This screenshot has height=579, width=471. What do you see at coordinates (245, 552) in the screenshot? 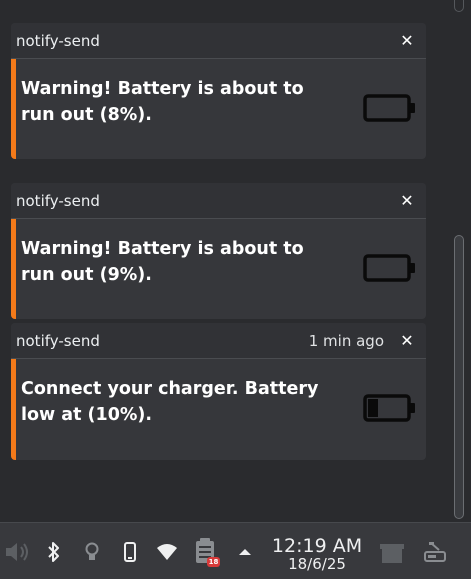
I see `tray-expand-icon` at bounding box center [245, 552].